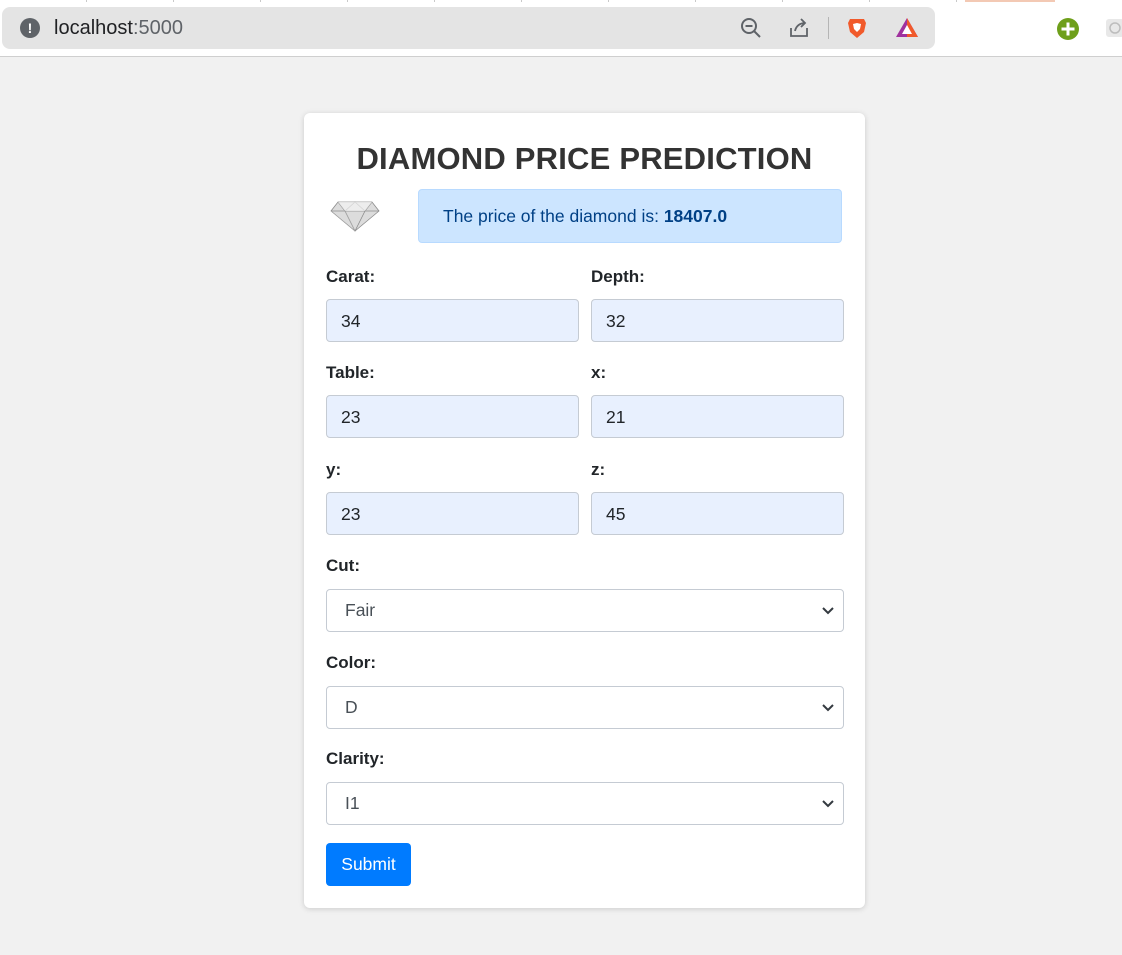 The image size is (1122, 955). I want to click on cut-select: Fair, so click(585, 610).